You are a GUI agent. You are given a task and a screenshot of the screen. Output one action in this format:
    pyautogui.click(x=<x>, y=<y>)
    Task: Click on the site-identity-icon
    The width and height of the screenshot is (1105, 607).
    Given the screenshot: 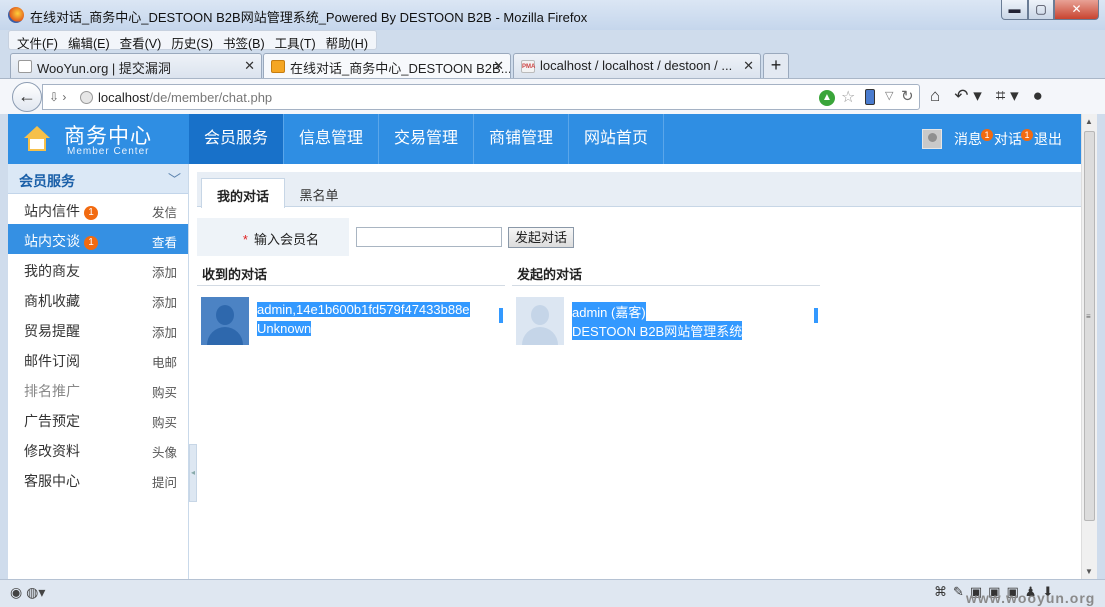 What is the action you would take?
    pyautogui.click(x=86, y=97)
    